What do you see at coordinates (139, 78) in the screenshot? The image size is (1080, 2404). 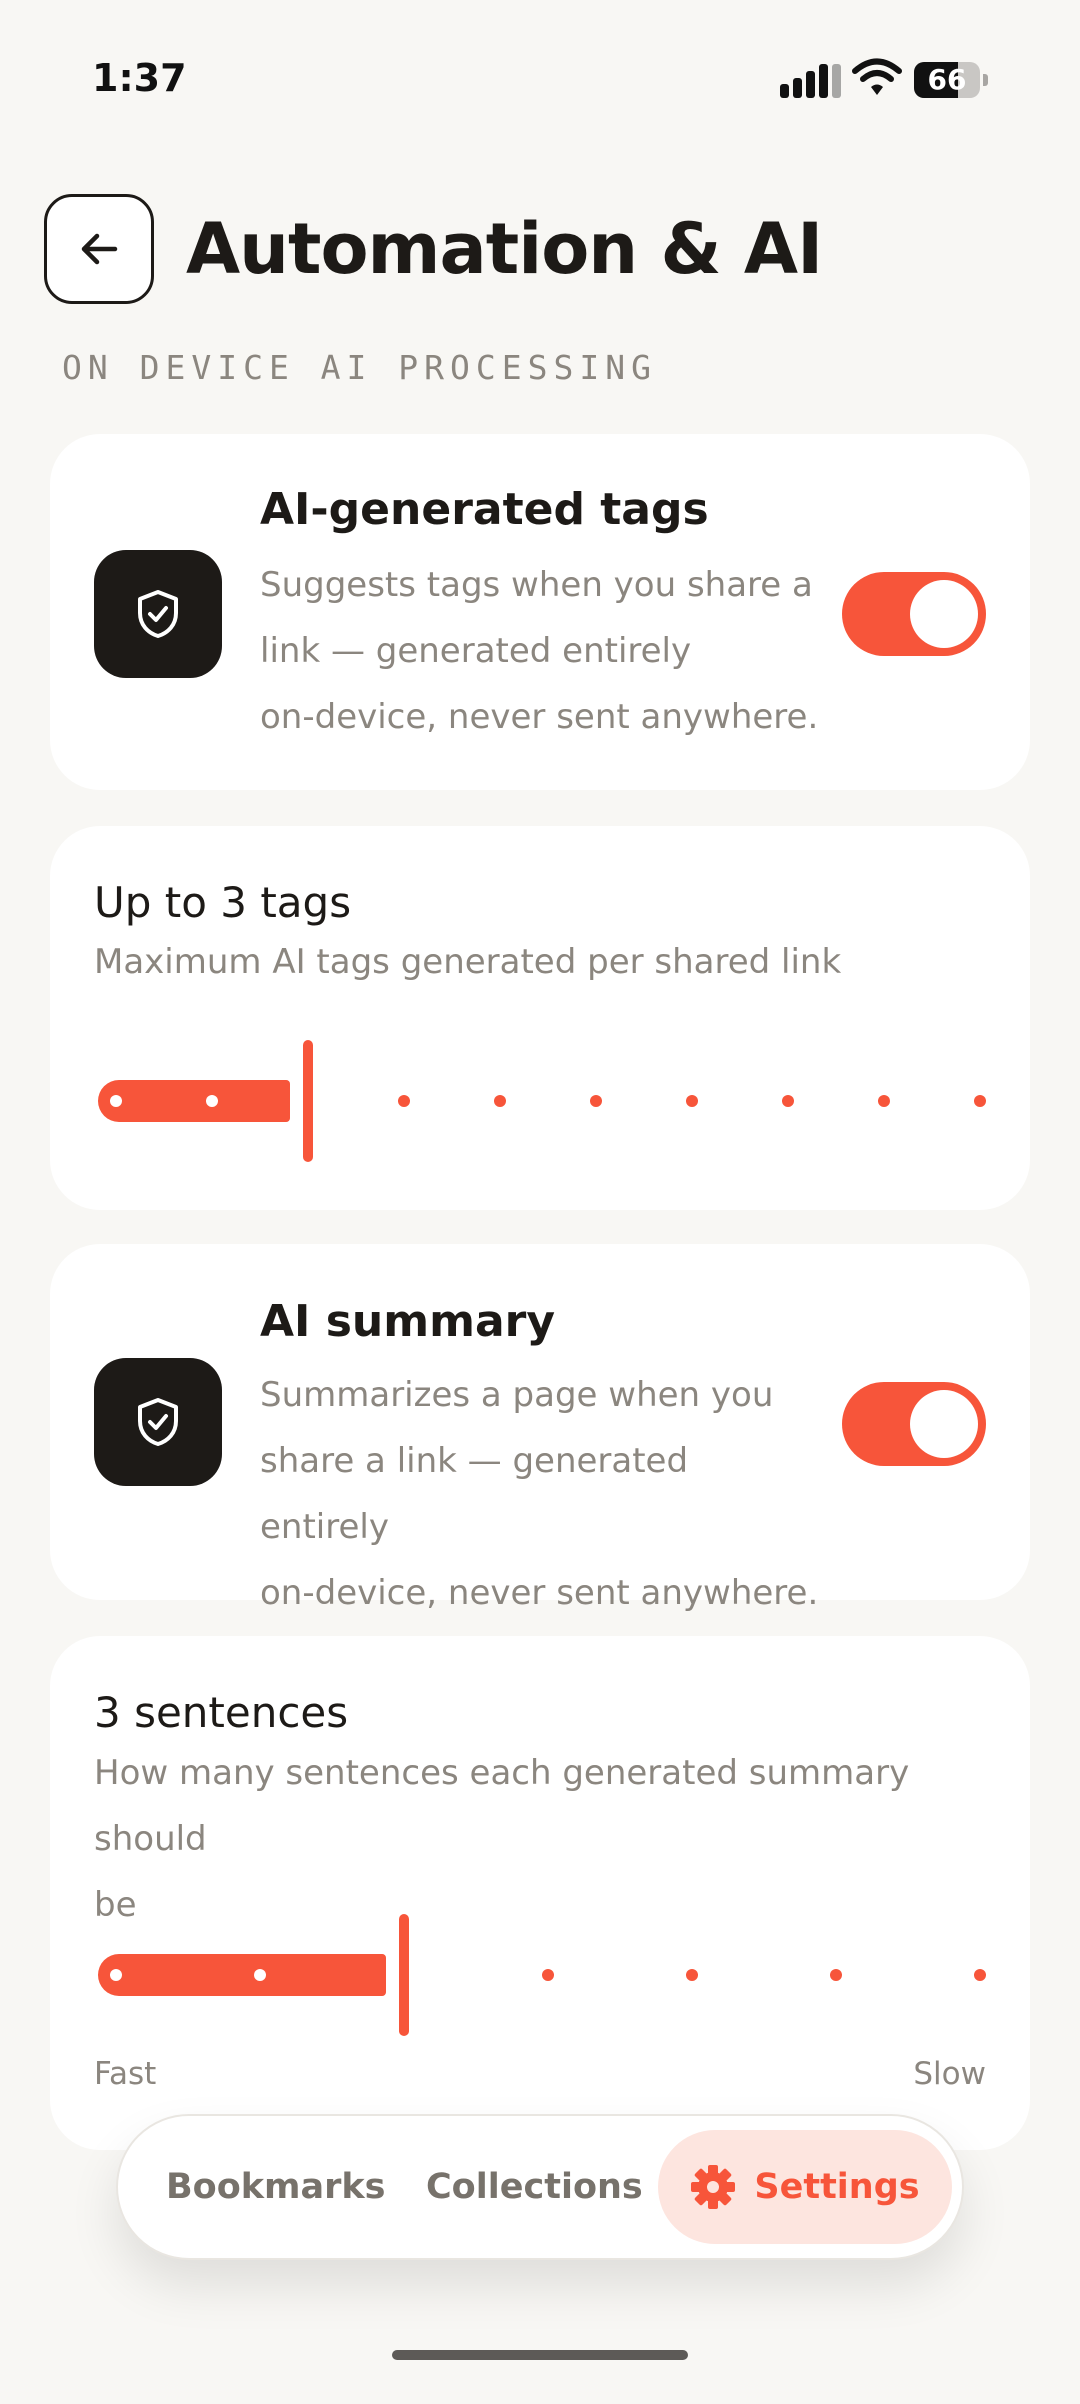 I see `status-time: 1:37` at bounding box center [139, 78].